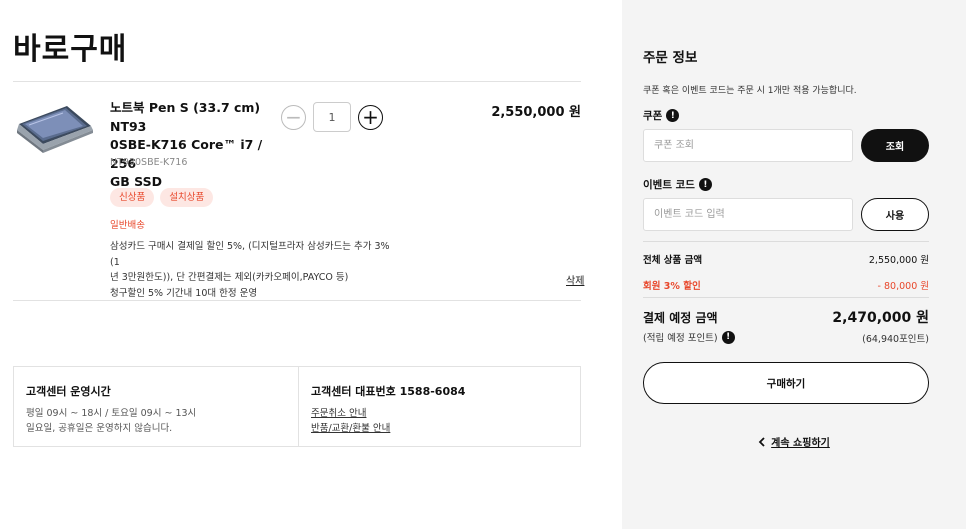 This screenshot has width=966, height=529. Describe the element at coordinates (229, 277) in the screenshot. I see `benefit-line: 년 3만원한도)), 단 간편결제는 제외(카카오페이,PAYCO 등)` at that location.